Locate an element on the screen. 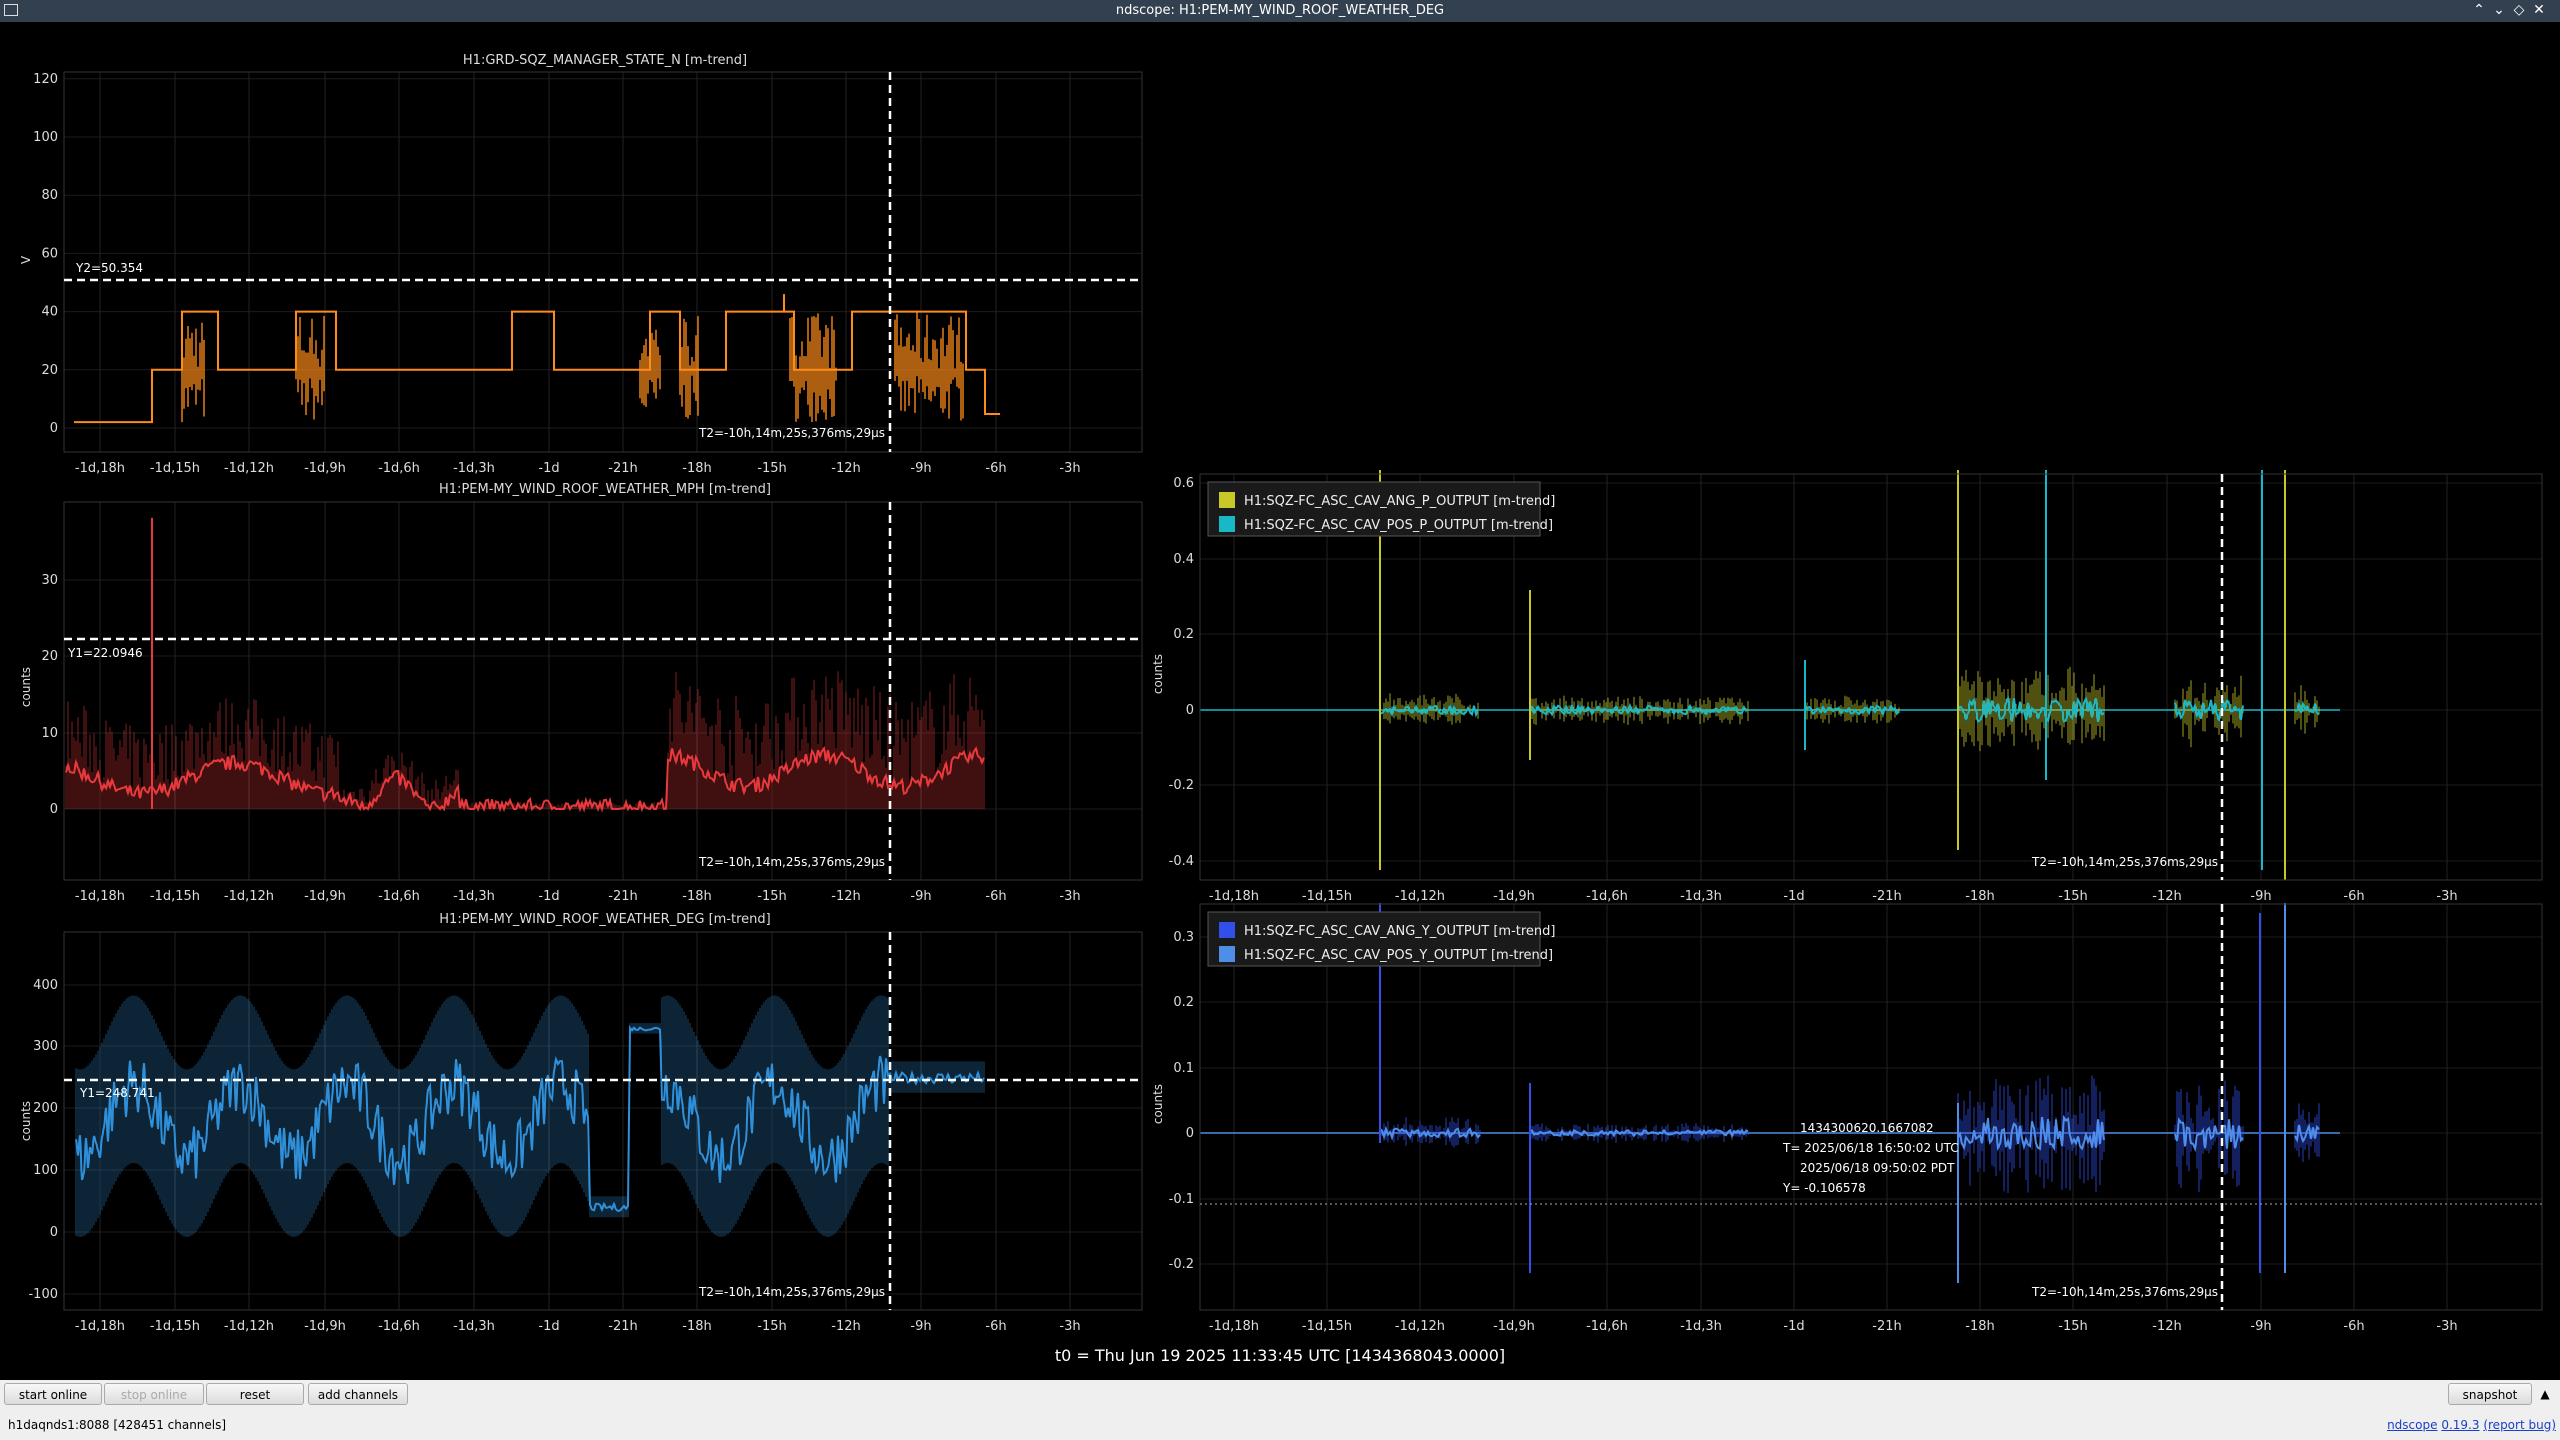  expand-up-icon: ▲ is located at coordinates (2545, 1394).